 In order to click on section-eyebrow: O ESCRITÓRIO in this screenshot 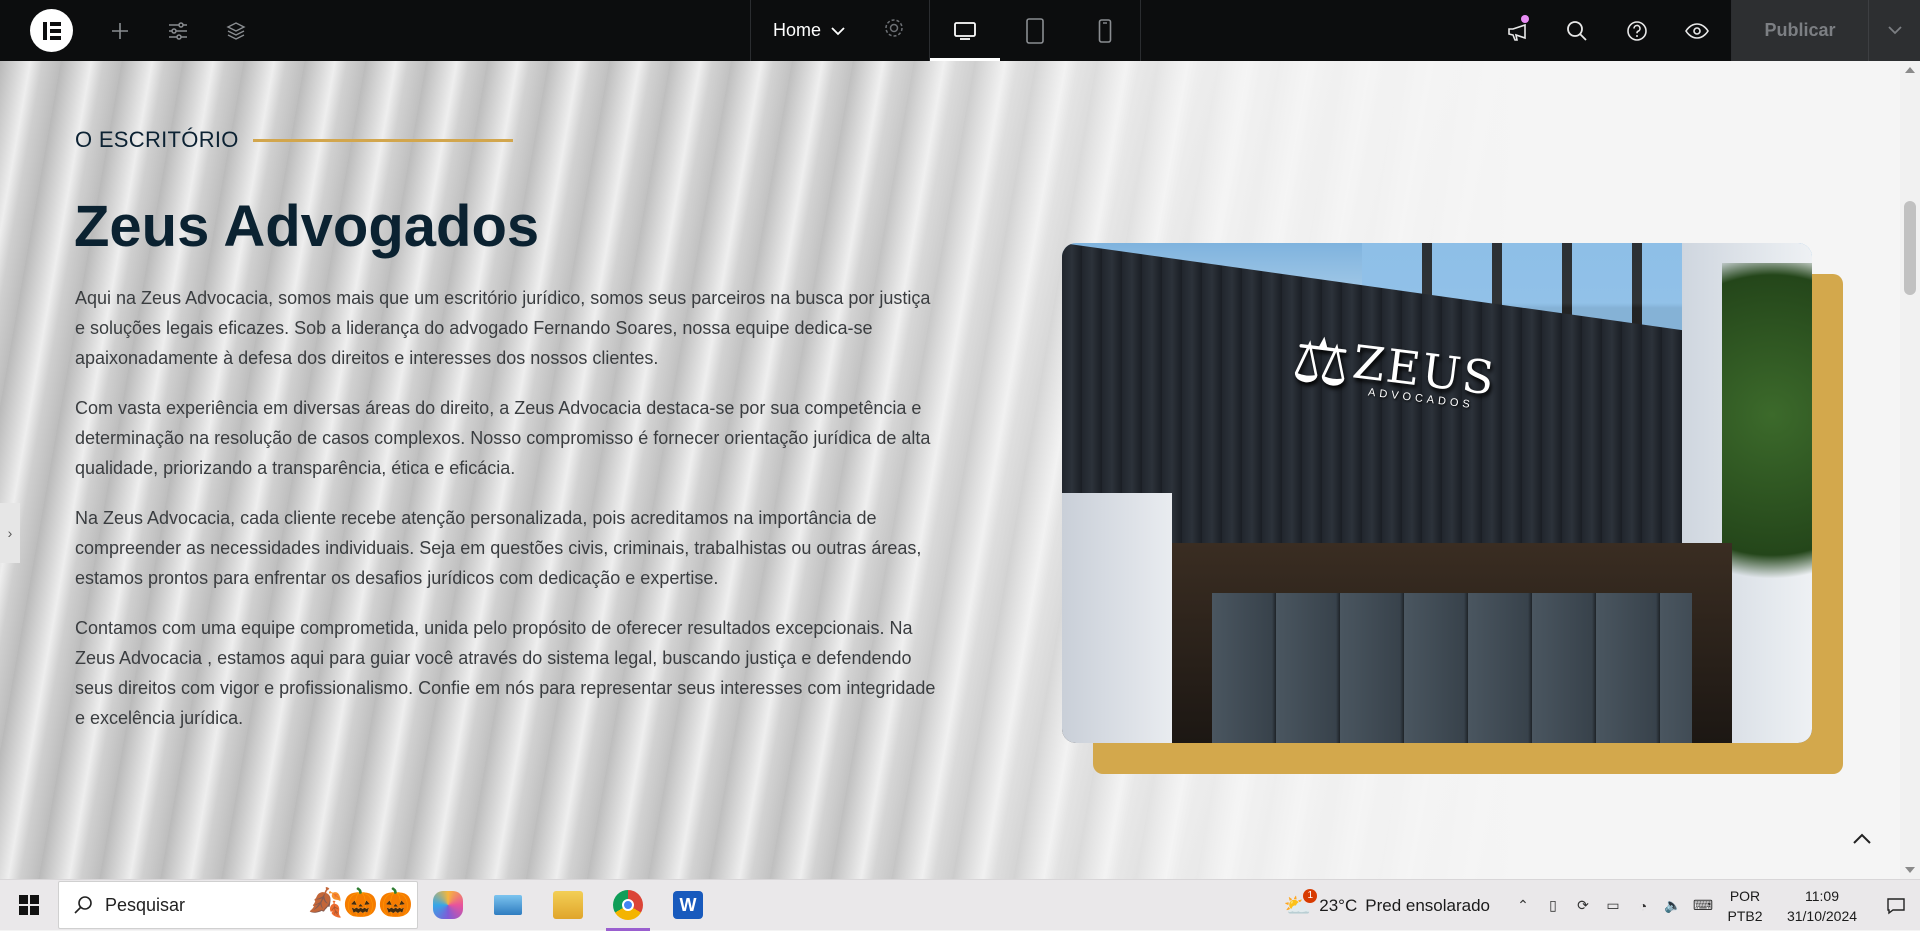, I will do `click(294, 140)`.